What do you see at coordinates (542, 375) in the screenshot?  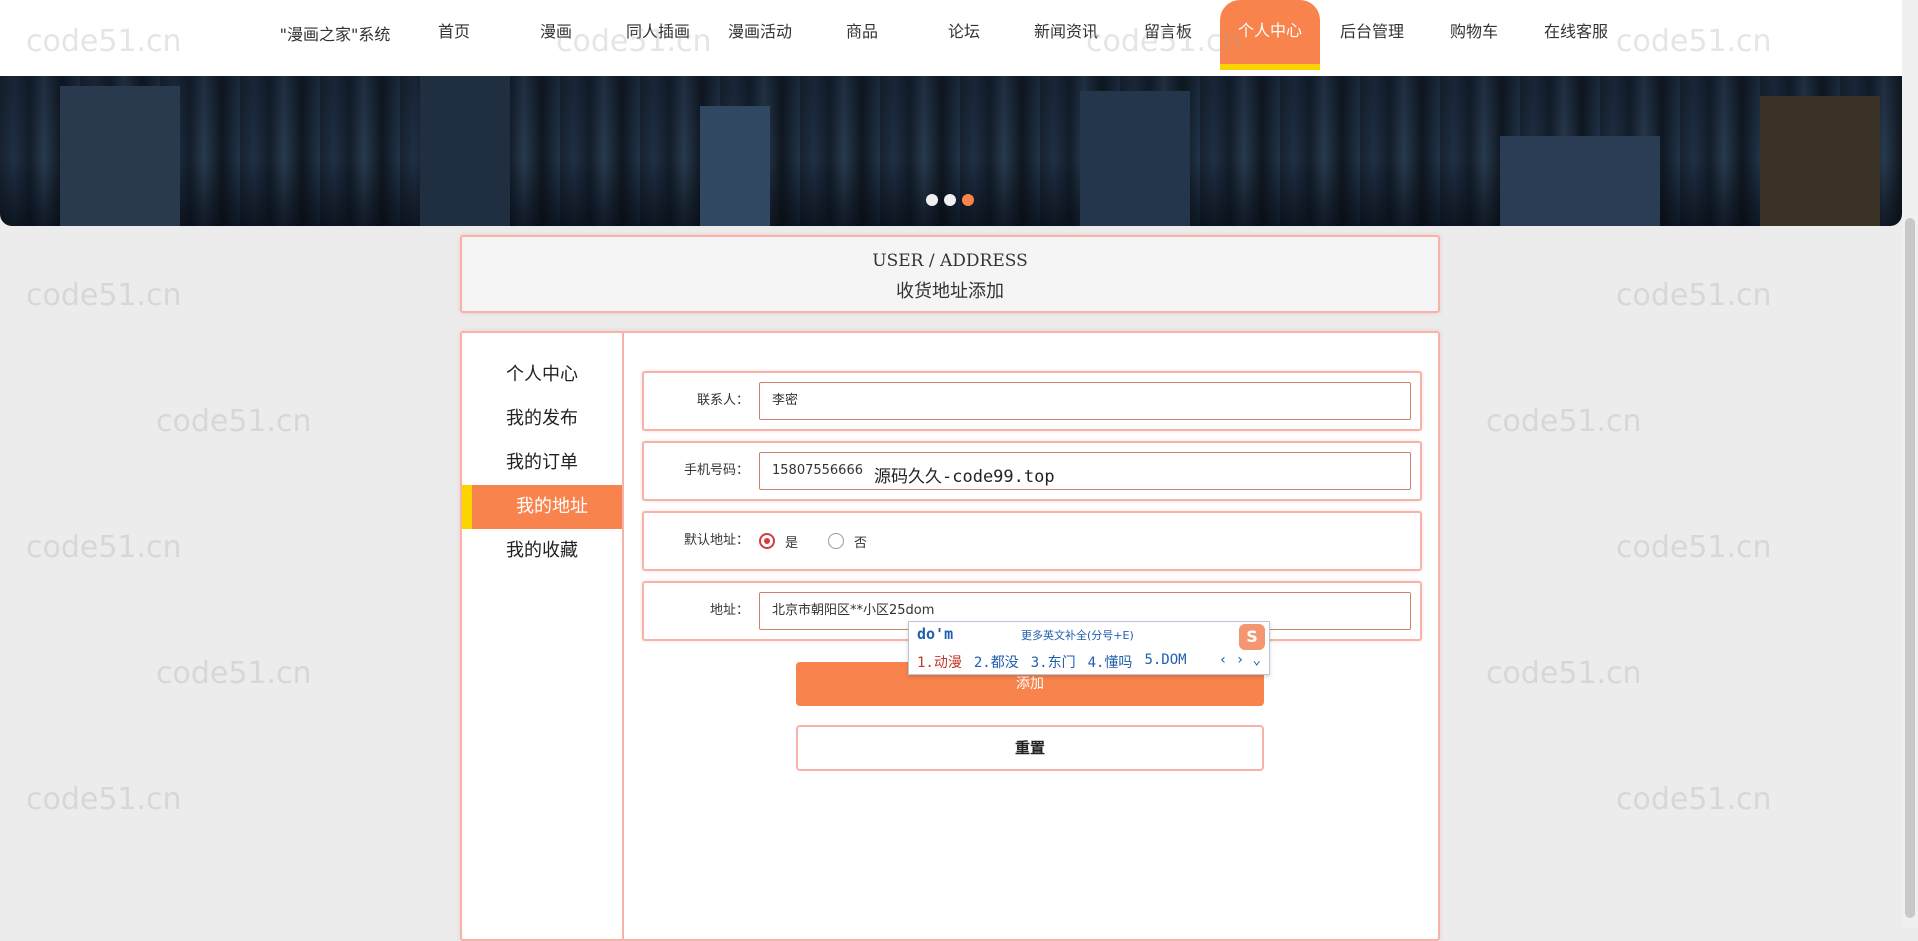 I see `sidebar-item-personal-center: 个人中心` at bounding box center [542, 375].